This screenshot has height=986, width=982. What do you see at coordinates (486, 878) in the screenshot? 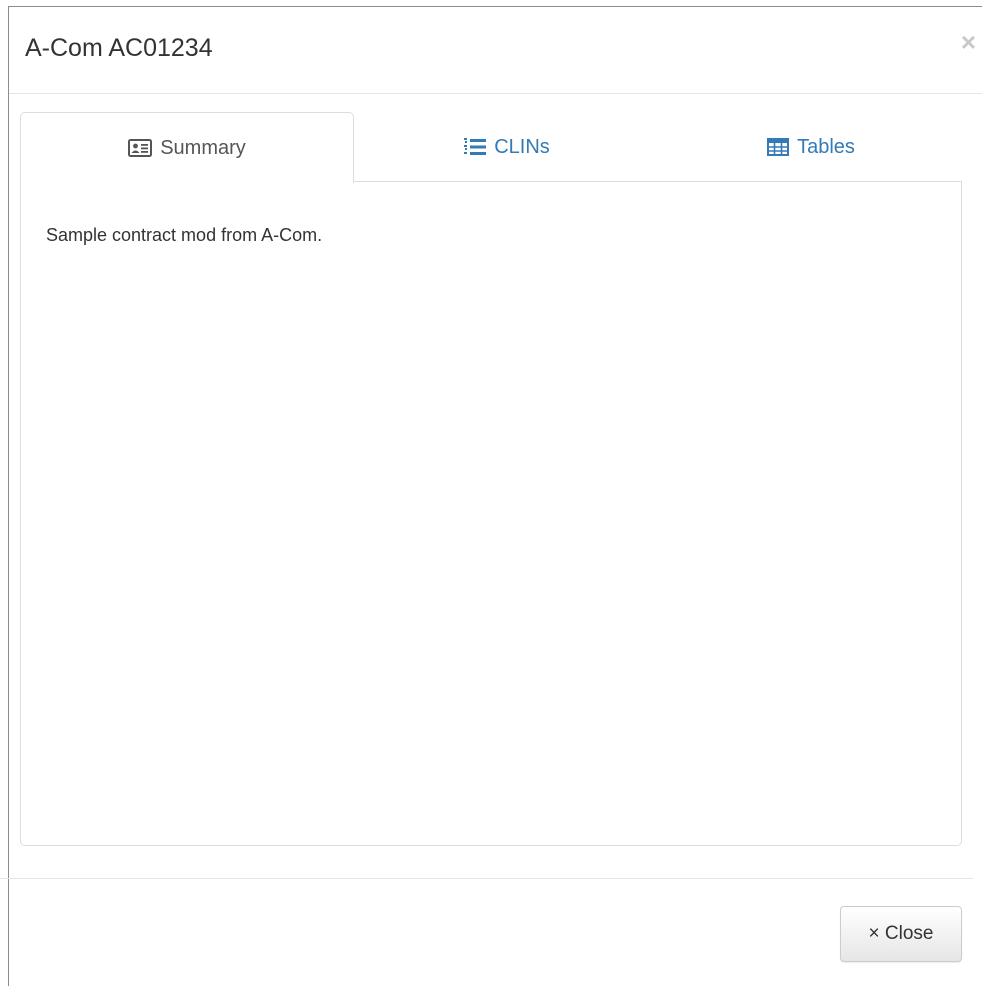
I see `footer-divider` at bounding box center [486, 878].